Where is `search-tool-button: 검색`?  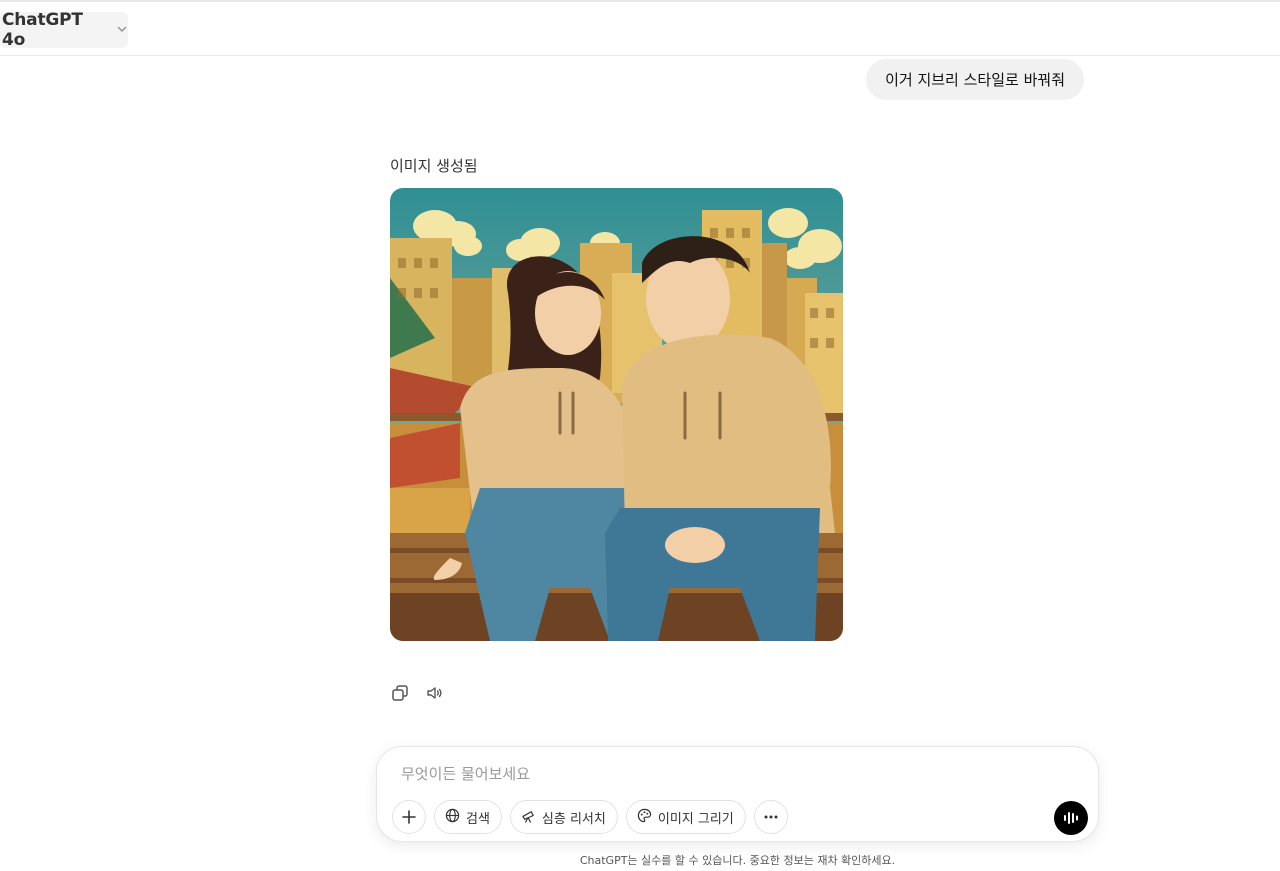 search-tool-button: 검색 is located at coordinates (468, 817).